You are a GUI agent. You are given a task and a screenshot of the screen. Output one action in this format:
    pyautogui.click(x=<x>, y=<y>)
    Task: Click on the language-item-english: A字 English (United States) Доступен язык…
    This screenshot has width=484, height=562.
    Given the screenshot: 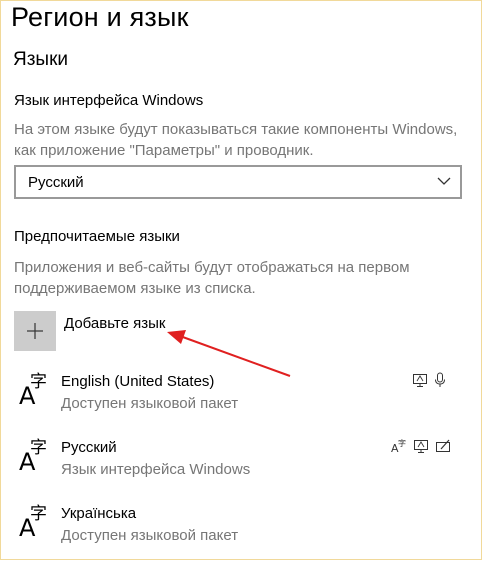 What is the action you would take?
    pyautogui.click(x=241, y=395)
    